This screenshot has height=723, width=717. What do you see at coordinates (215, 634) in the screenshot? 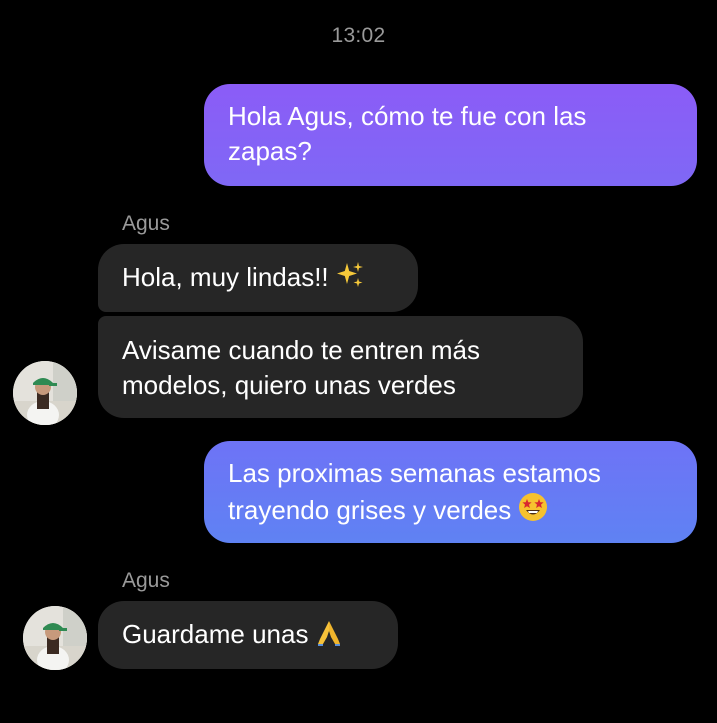
I see `message-text: Guardame unas` at bounding box center [215, 634].